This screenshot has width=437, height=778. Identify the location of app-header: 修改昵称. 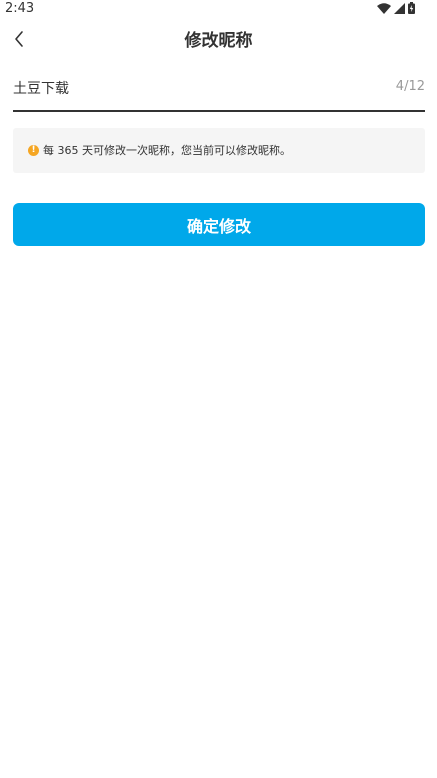
(218, 41).